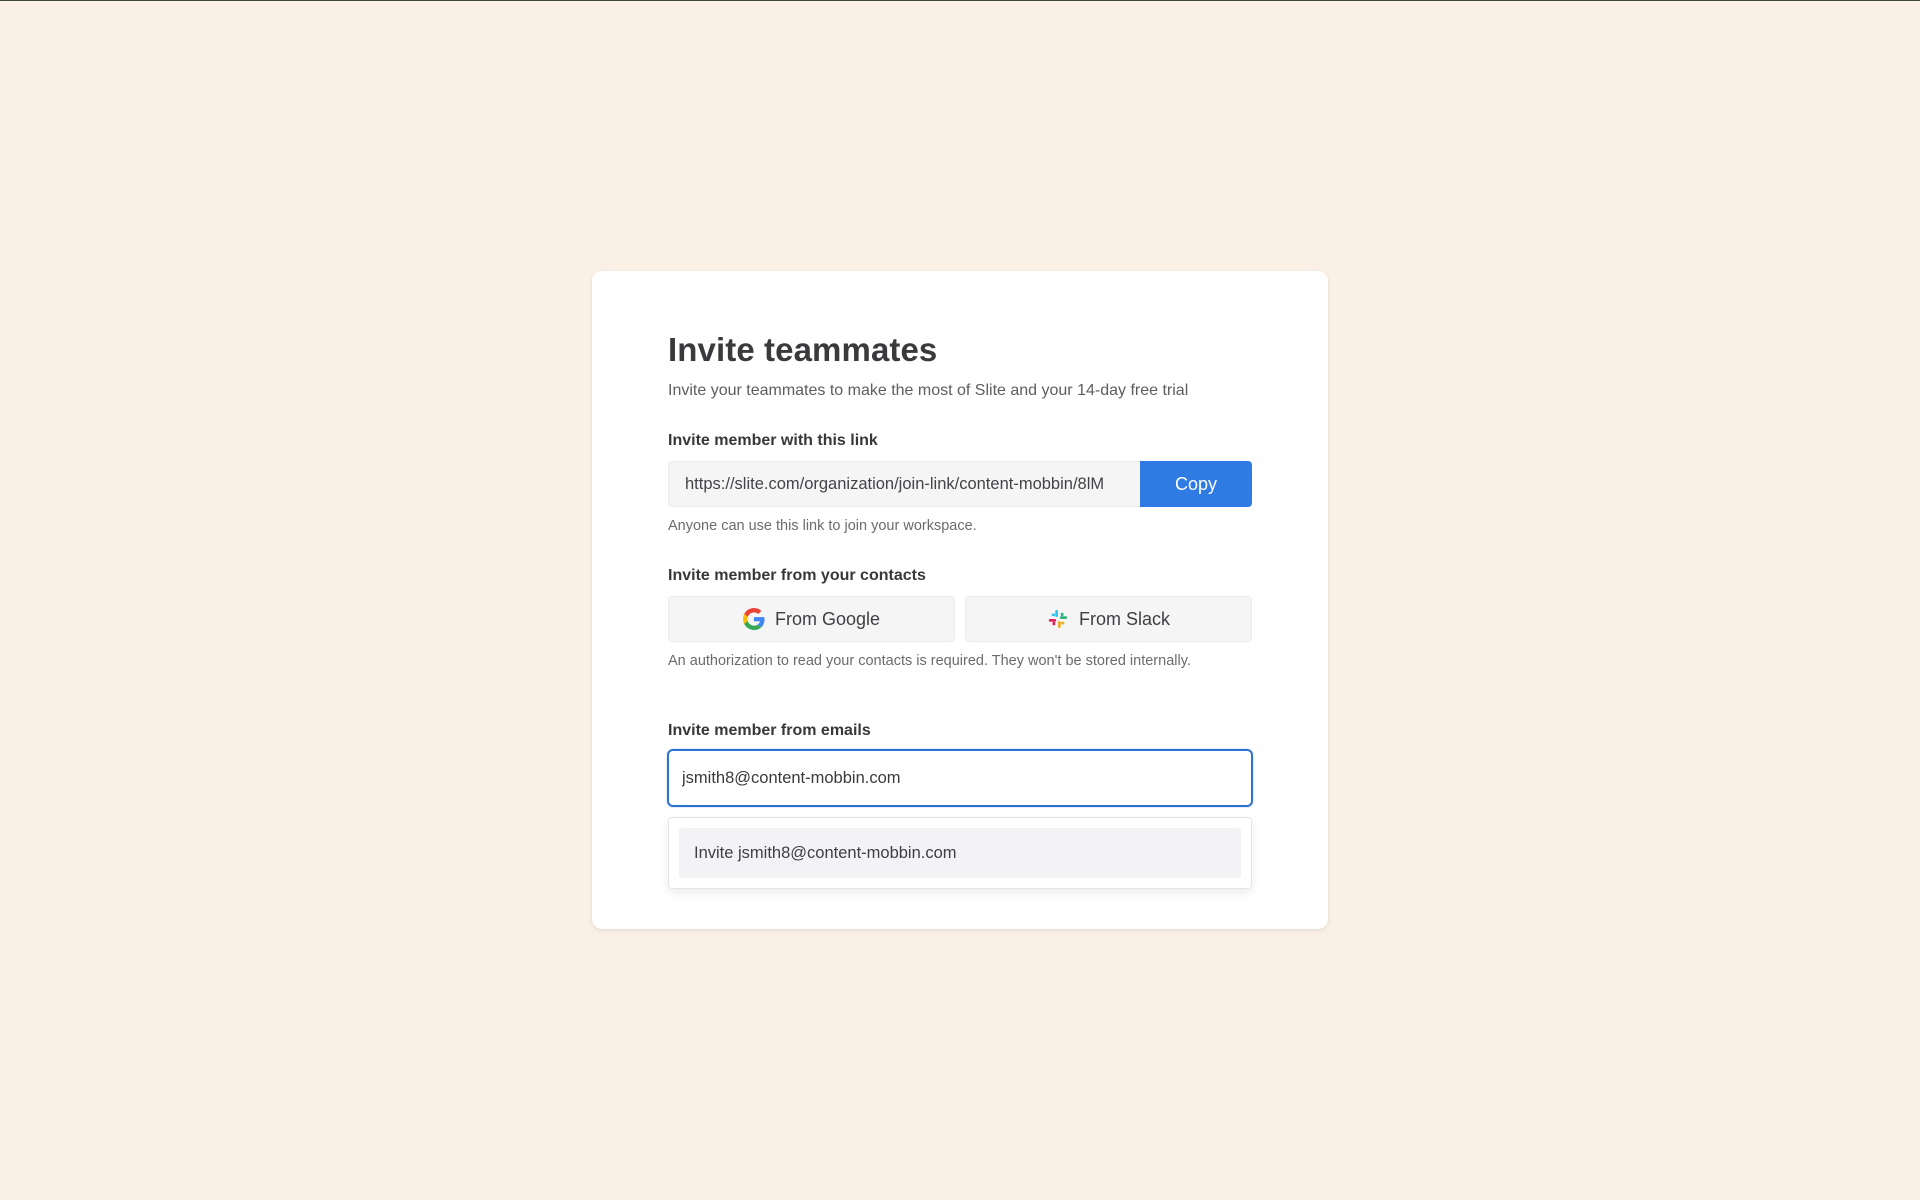  I want to click on contacts-section-label: Invite member from your contacts, so click(797, 575).